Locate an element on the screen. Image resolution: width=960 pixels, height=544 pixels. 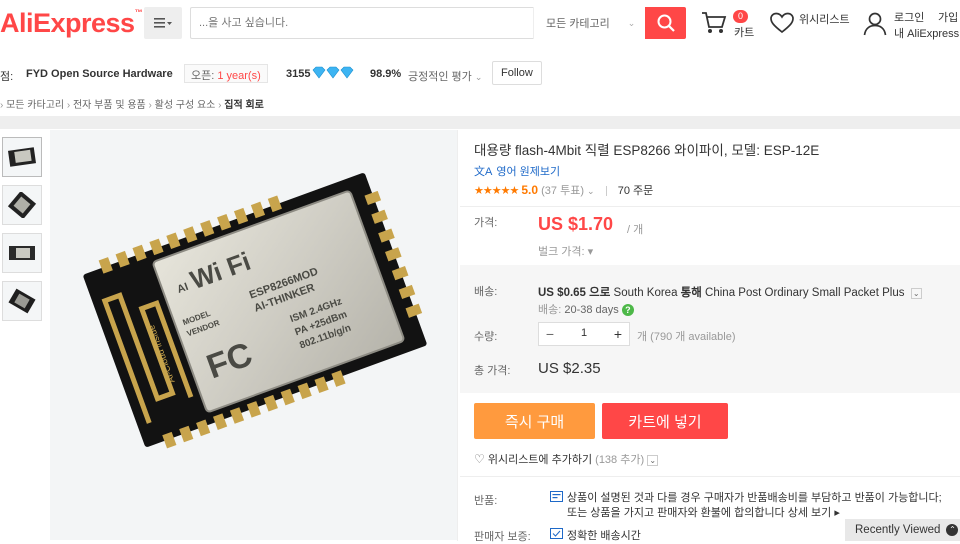
aliexpress-logo: AliExpress™ is located at coordinates (71, 23).